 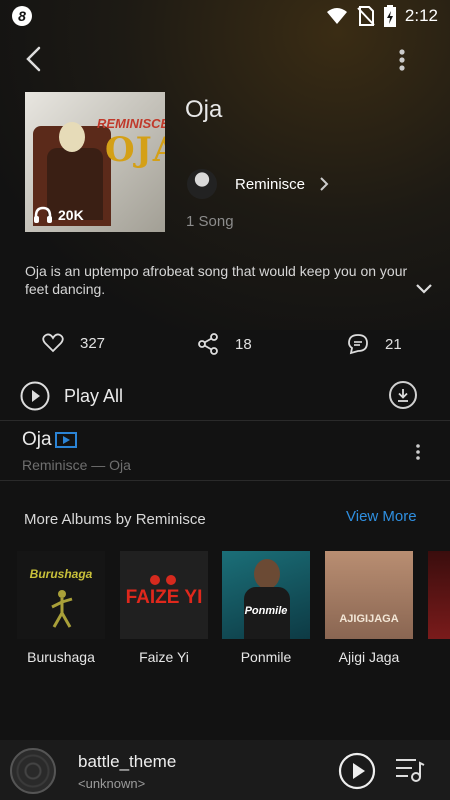 I want to click on album-thumb: FAIZE YI, so click(x=164, y=595).